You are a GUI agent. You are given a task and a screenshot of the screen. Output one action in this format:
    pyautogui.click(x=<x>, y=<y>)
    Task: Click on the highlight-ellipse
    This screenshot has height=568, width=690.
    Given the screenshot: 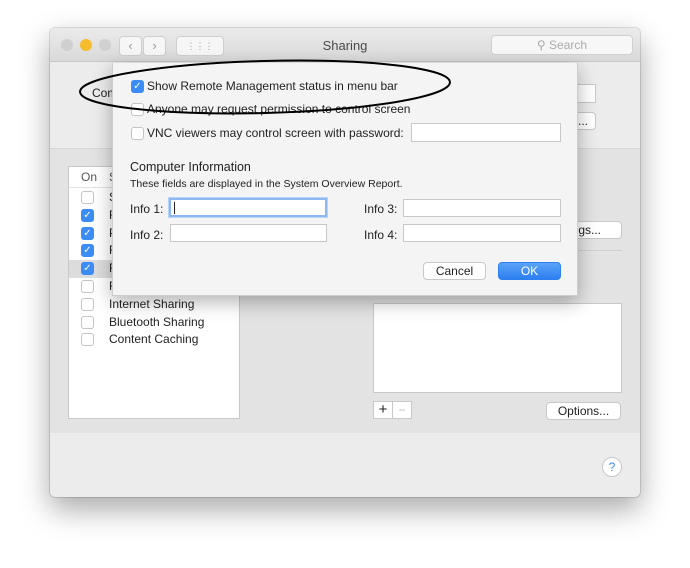 What is the action you would take?
    pyautogui.click(x=265, y=87)
    